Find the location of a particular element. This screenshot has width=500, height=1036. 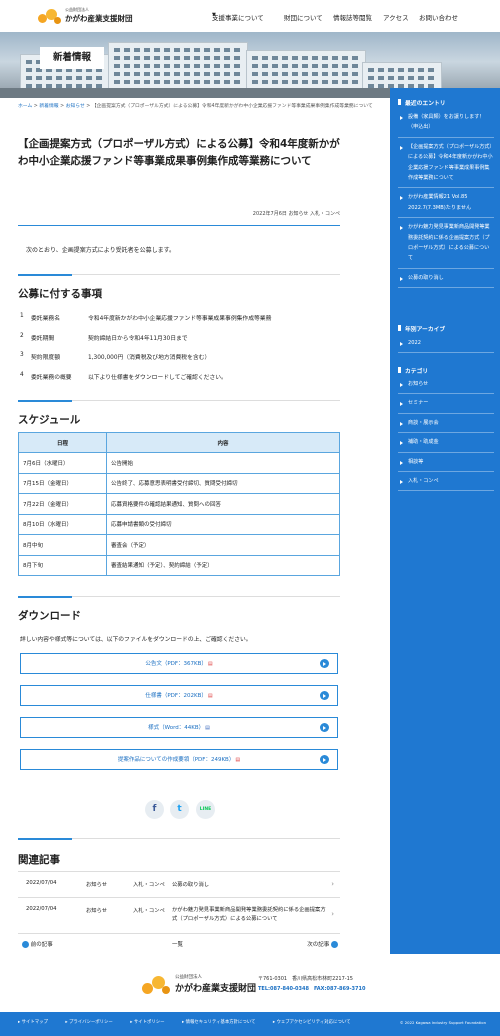

breadcrumb-notice: お知らせ is located at coordinates (75, 106).